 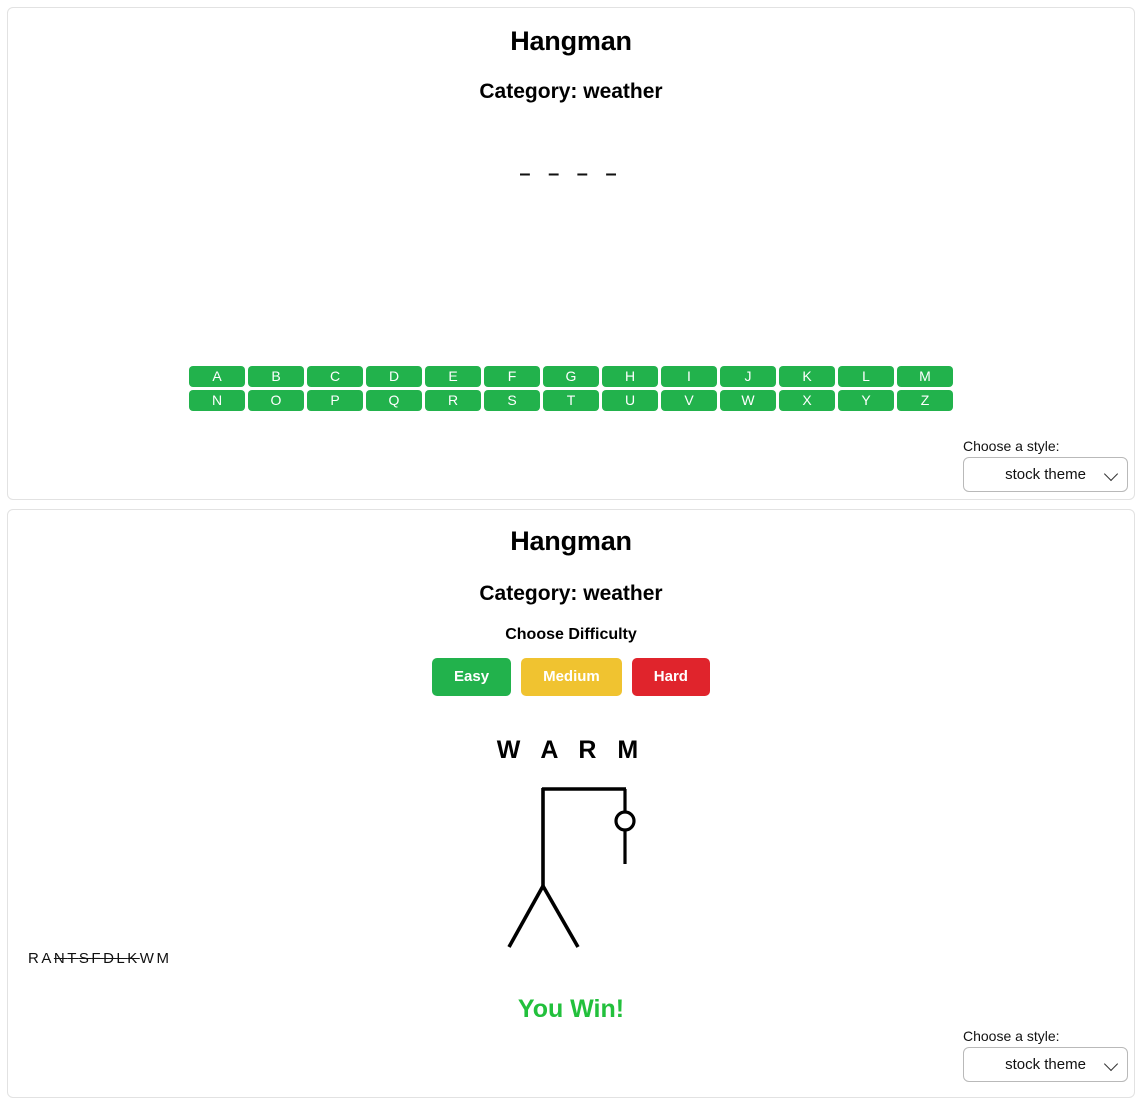 I want to click on letter-key-e: E, so click(x=453, y=376).